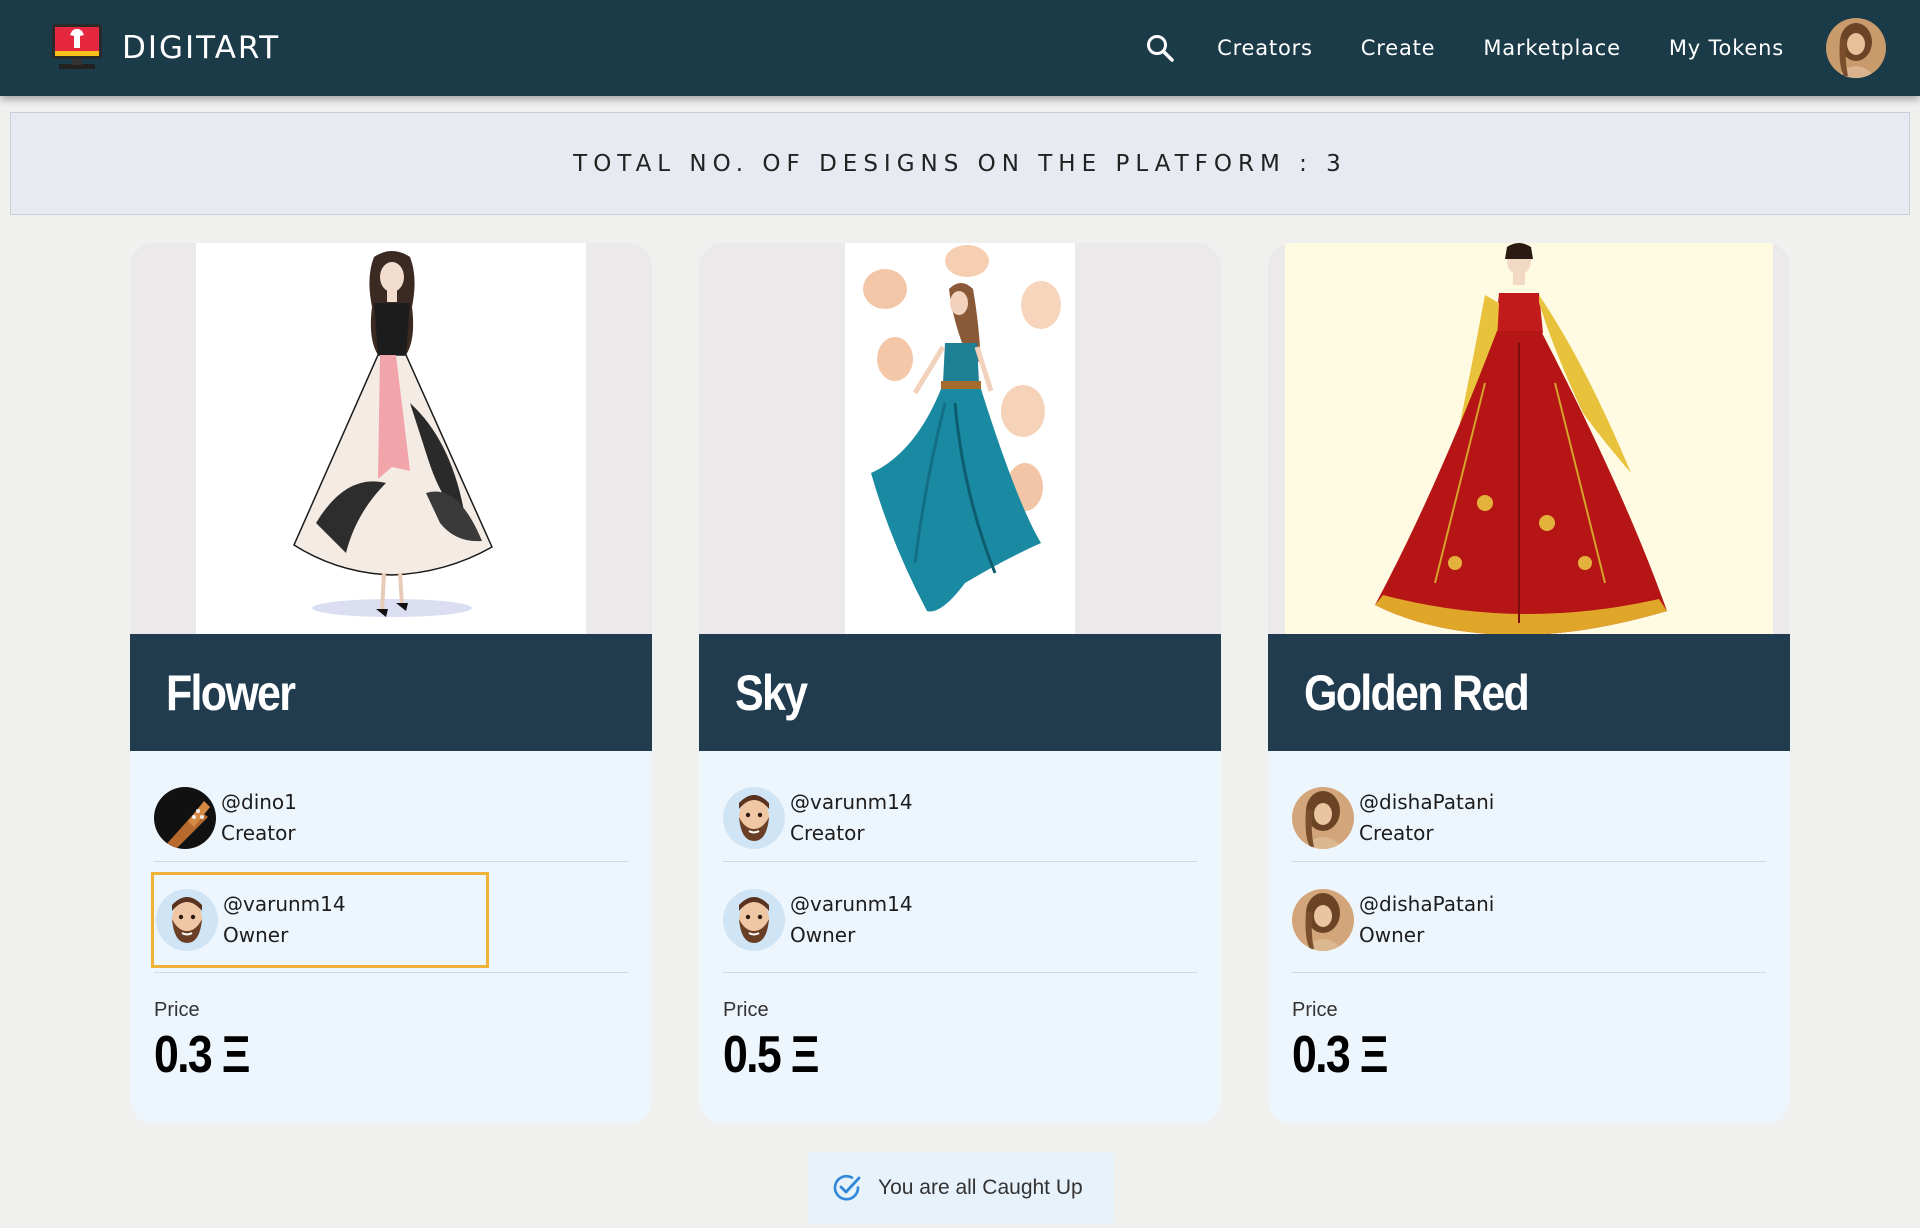  I want to click on design-title: Golden Red, so click(1417, 692).